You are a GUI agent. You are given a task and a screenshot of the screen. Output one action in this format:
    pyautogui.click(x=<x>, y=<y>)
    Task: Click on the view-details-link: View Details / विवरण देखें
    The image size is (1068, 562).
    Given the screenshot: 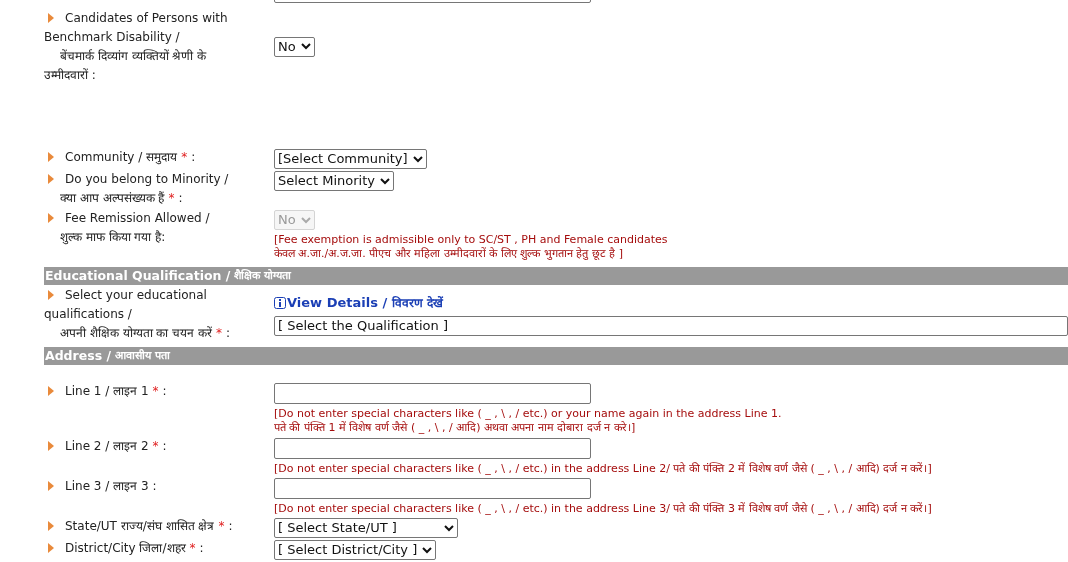 What is the action you would take?
    pyautogui.click(x=671, y=303)
    